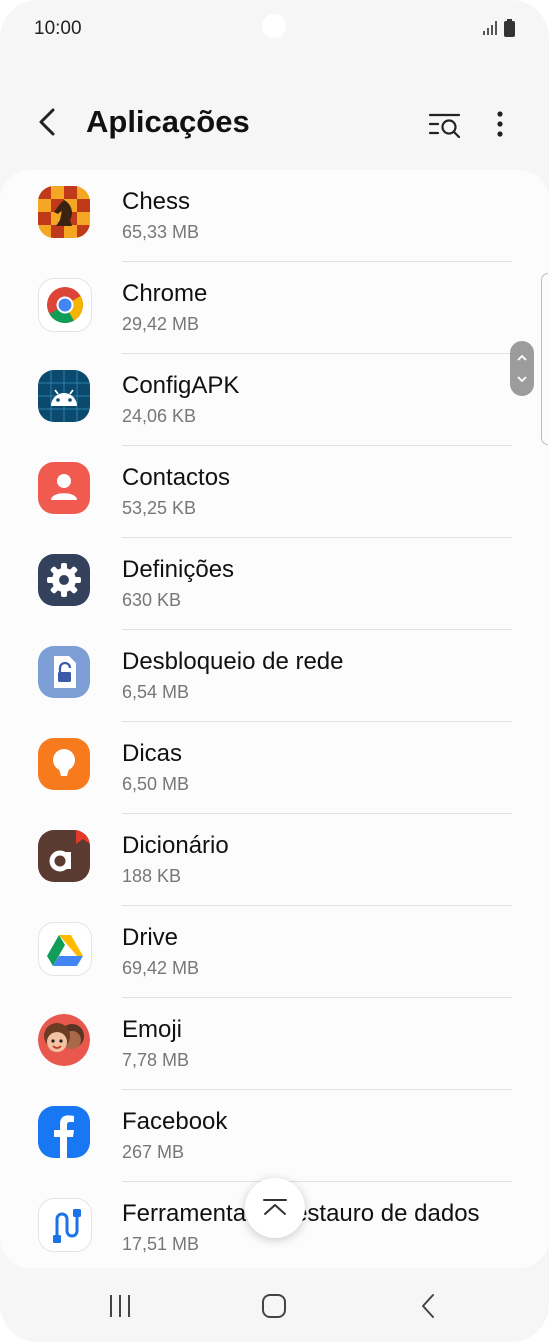 The height and width of the screenshot is (1342, 549). I want to click on network-unlock-icon, so click(64, 672).